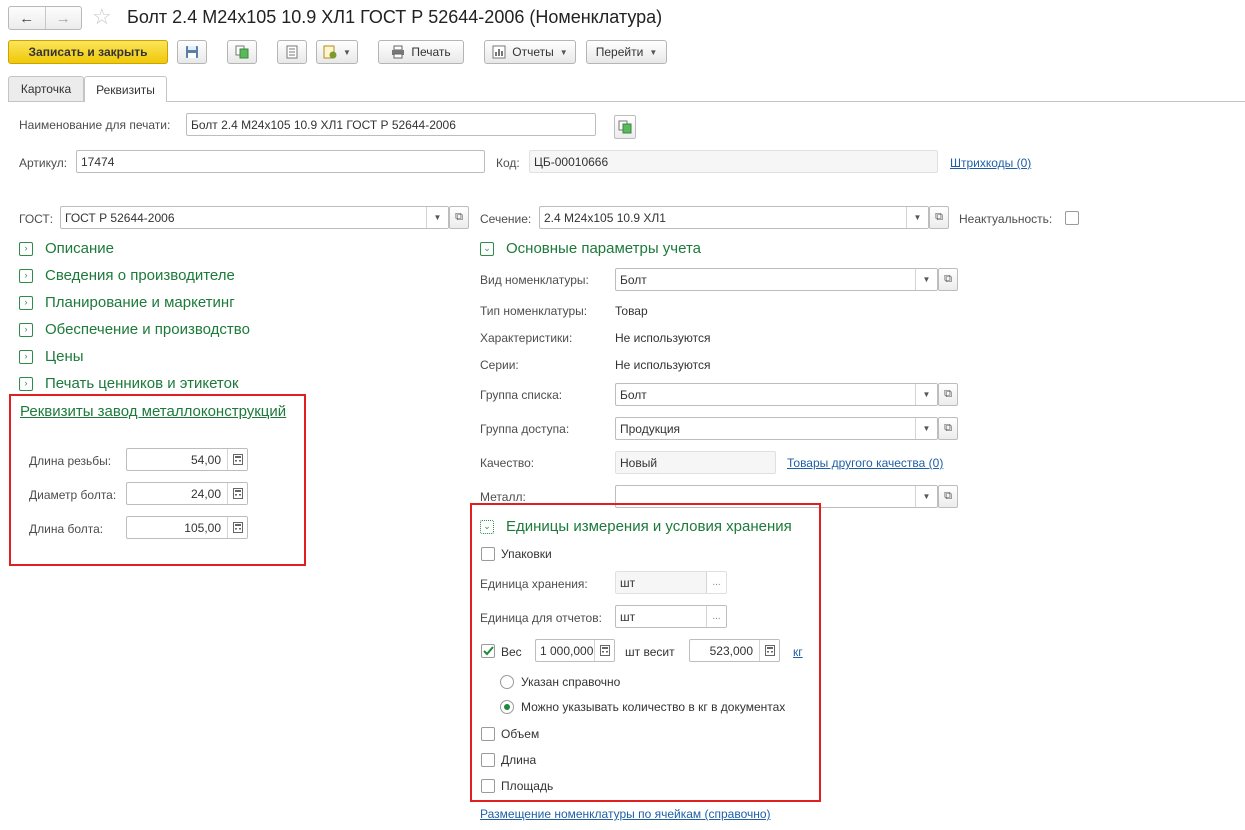 This screenshot has width=1245, height=830. What do you see at coordinates (488, 651) in the screenshot?
I see `weight-checkbox` at bounding box center [488, 651].